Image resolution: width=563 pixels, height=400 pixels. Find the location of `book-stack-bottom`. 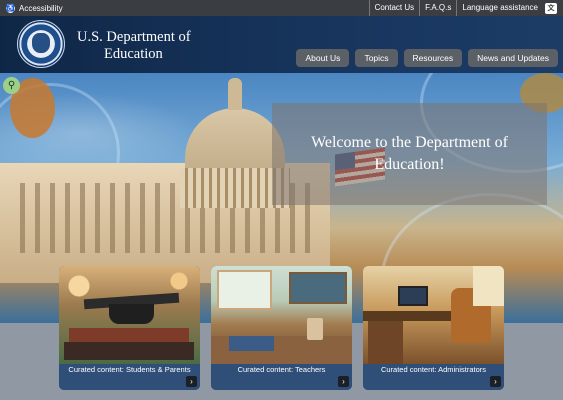

book-stack-bottom is located at coordinates (129, 351).